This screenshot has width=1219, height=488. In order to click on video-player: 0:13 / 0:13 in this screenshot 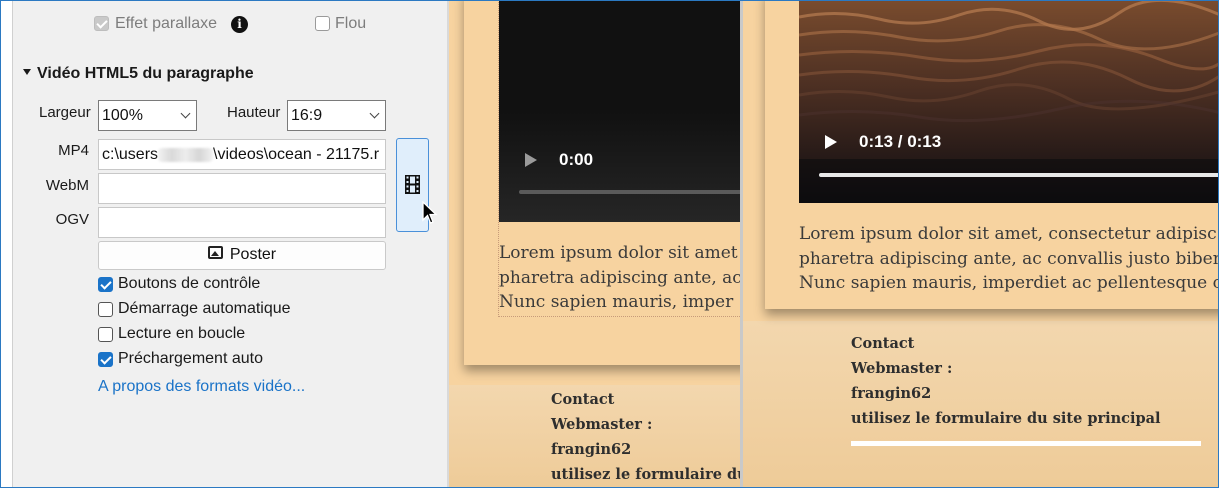, I will do `click(1008, 102)`.